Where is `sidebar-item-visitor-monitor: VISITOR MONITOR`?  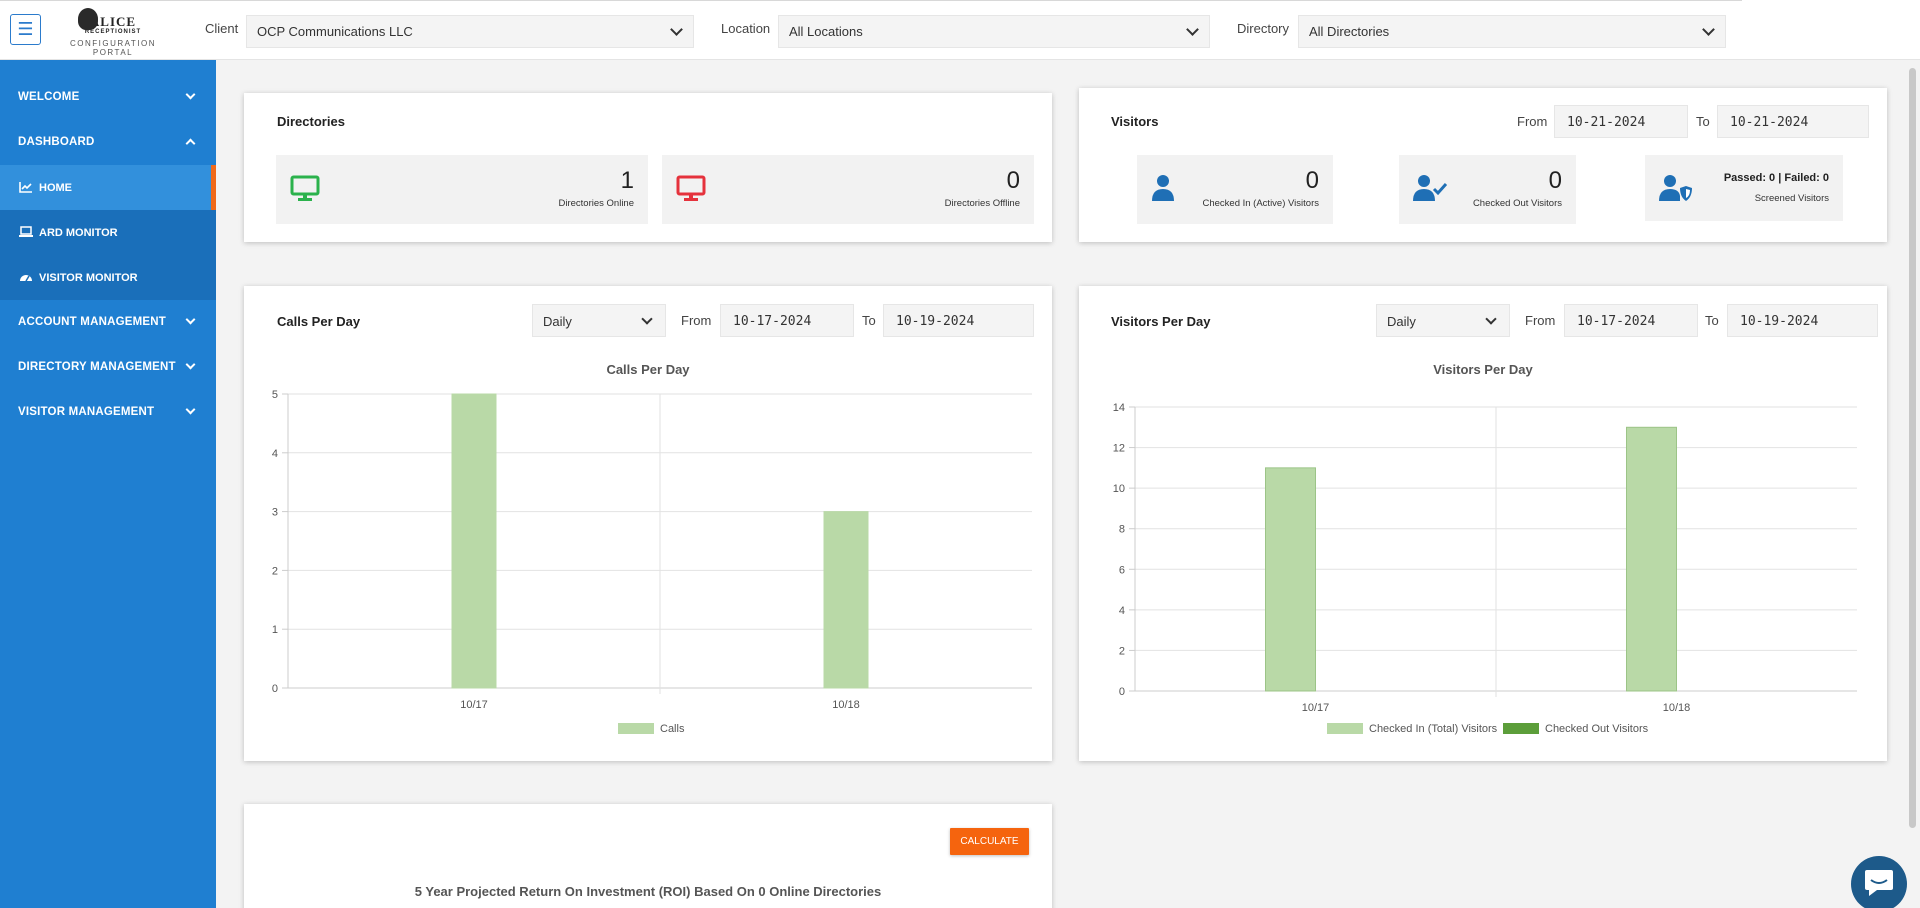
sidebar-item-visitor-monitor: VISITOR MONITOR is located at coordinates (108, 277).